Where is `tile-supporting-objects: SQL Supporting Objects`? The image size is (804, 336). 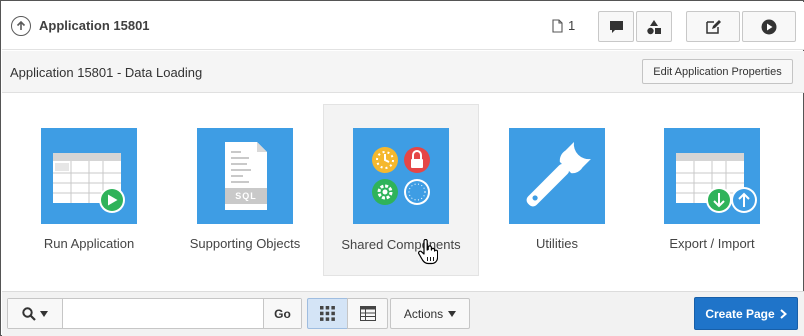 tile-supporting-objects: SQL Supporting Objects is located at coordinates (245, 190).